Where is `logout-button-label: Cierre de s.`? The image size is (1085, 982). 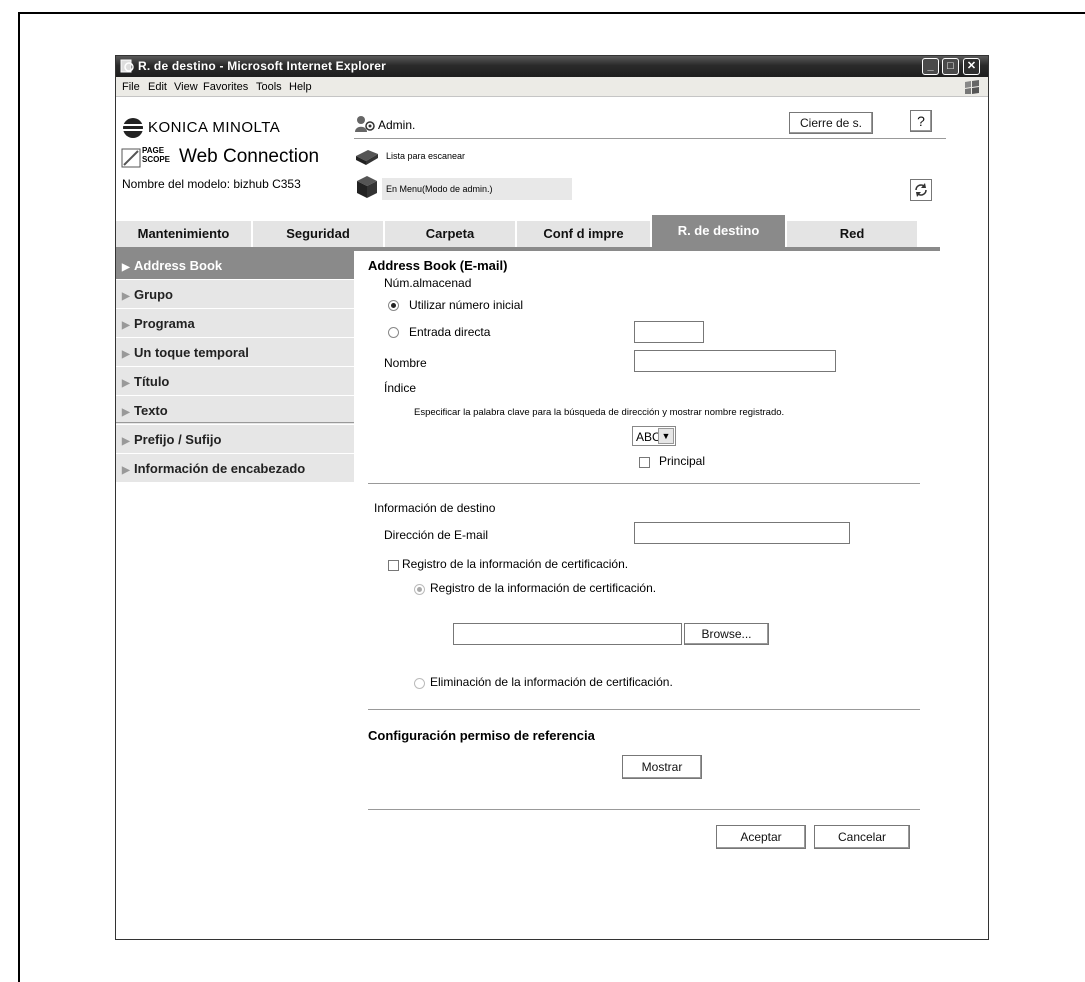
logout-button-label: Cierre de s. is located at coordinates (831, 123).